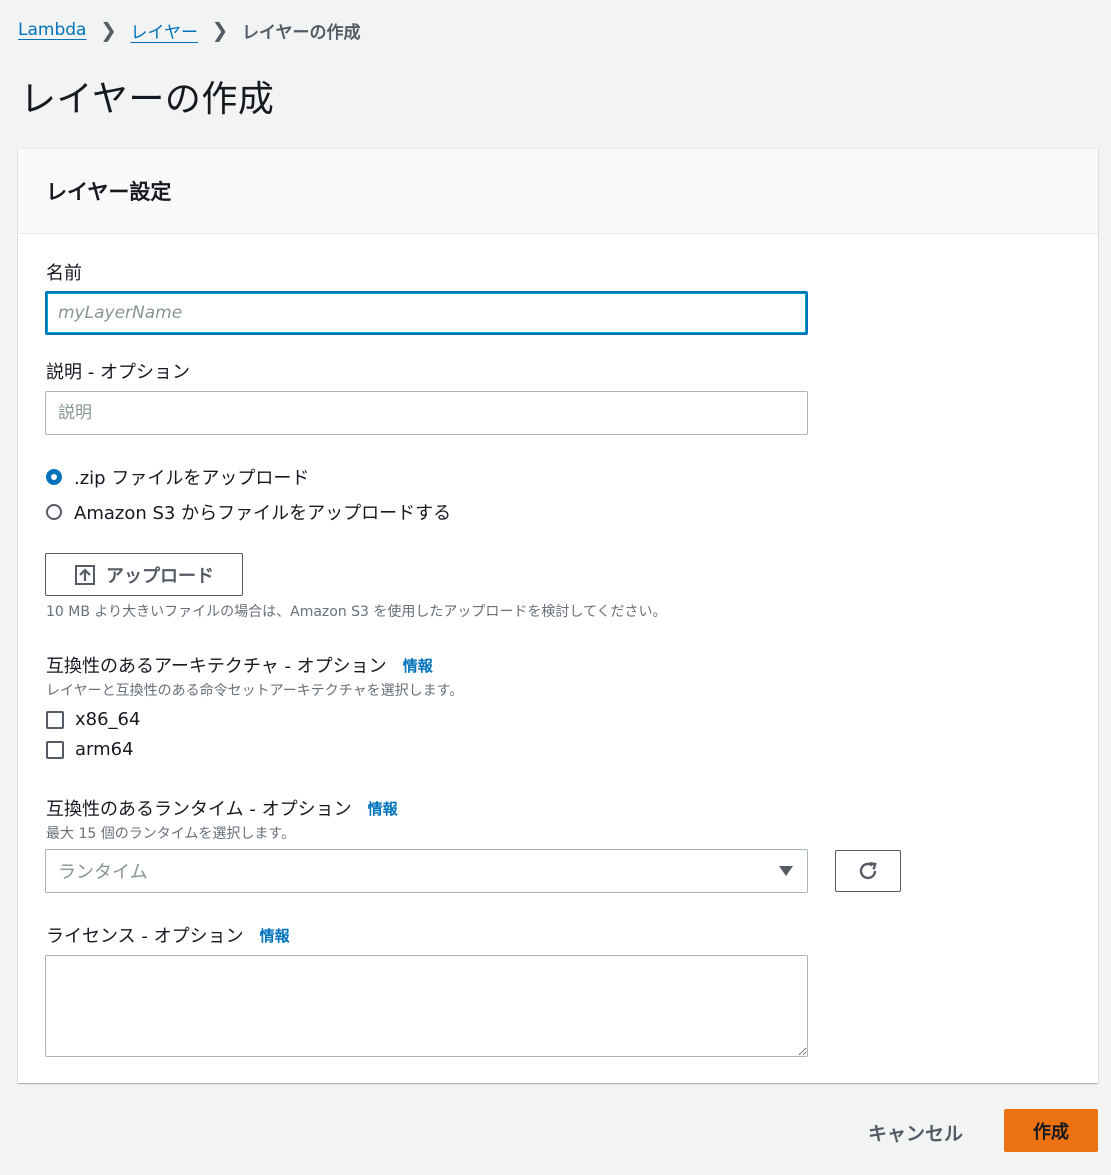 This screenshot has height=1175, width=1111. I want to click on page-title: レイヤーの作成, so click(147, 99).